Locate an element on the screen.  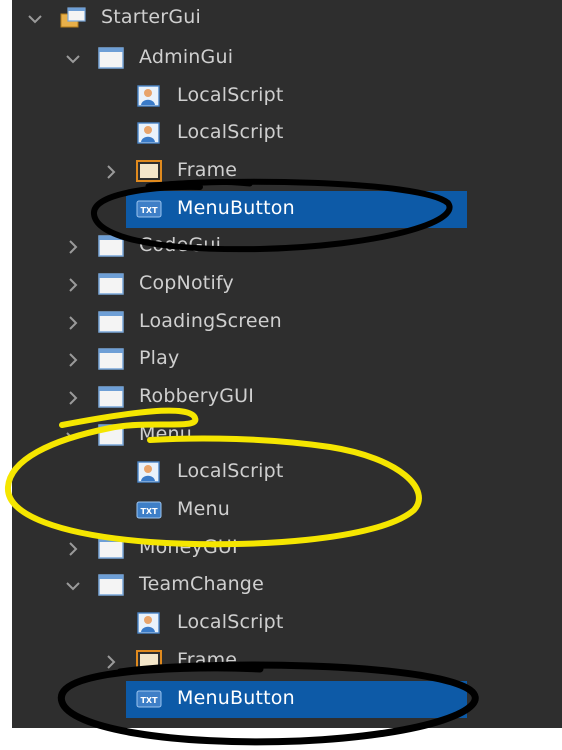
tree-row: AdminGui is located at coordinates (287, 58).